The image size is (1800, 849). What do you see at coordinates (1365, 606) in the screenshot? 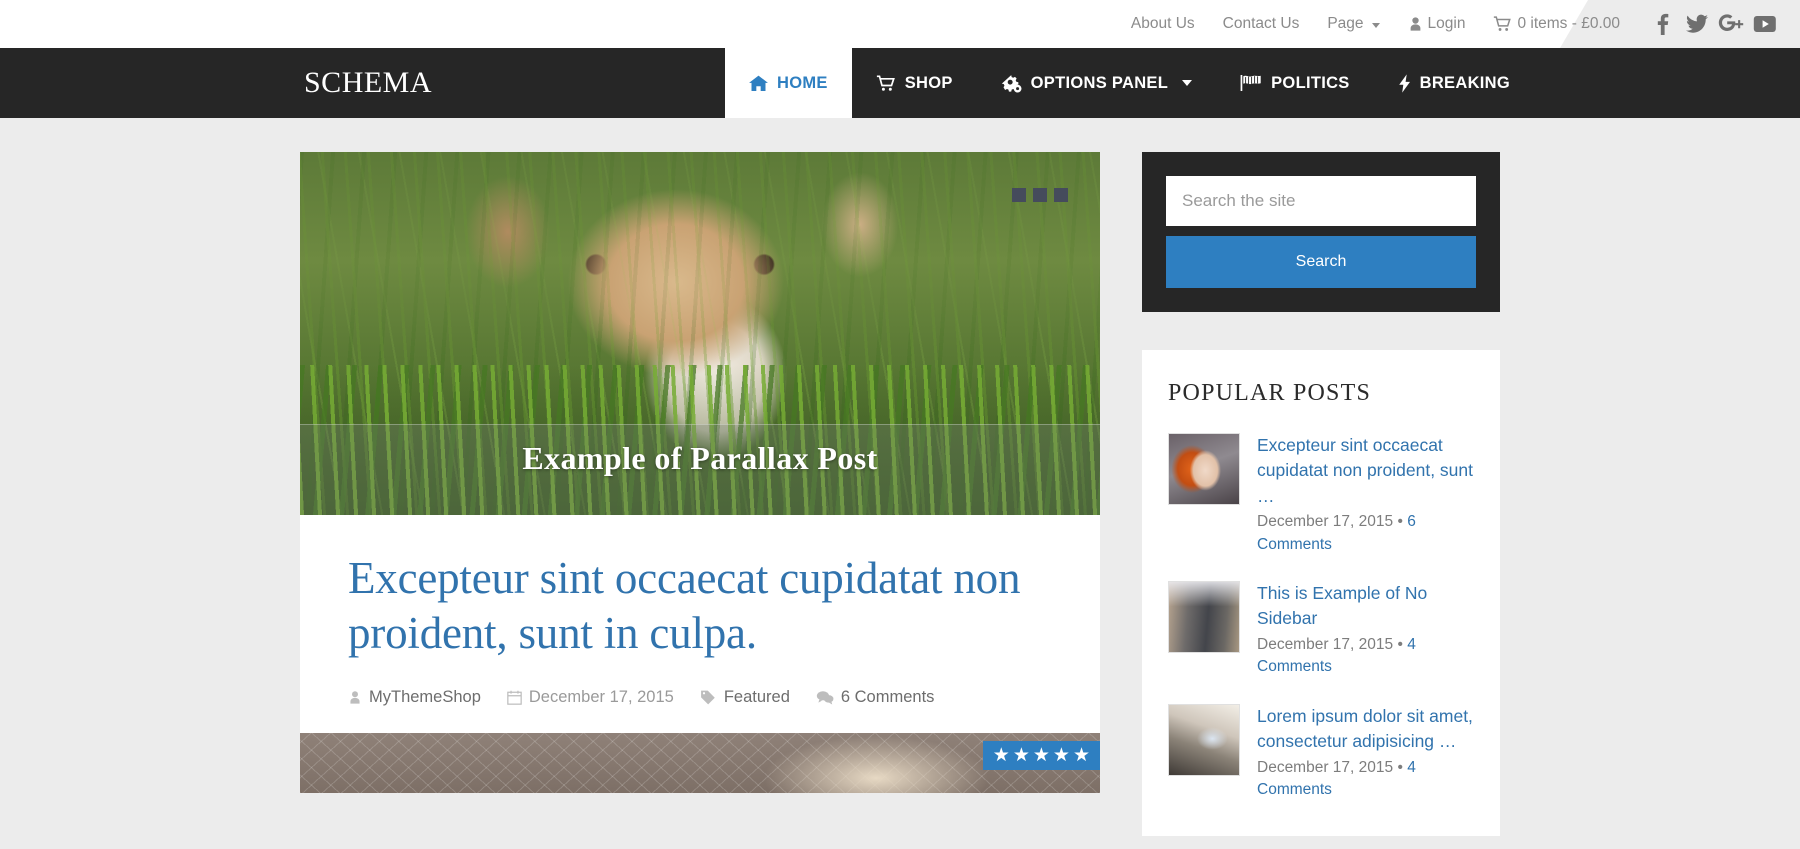
I see `post-title-link: This is Example of No Sidebar` at bounding box center [1365, 606].